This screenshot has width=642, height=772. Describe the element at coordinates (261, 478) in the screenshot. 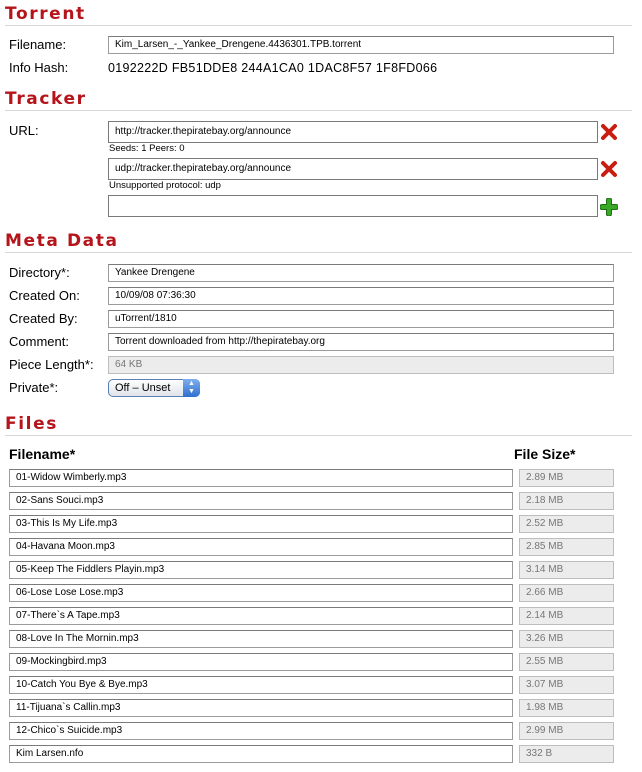

I see `file-name-field: 01-Widow Wimberly.mp3` at that location.